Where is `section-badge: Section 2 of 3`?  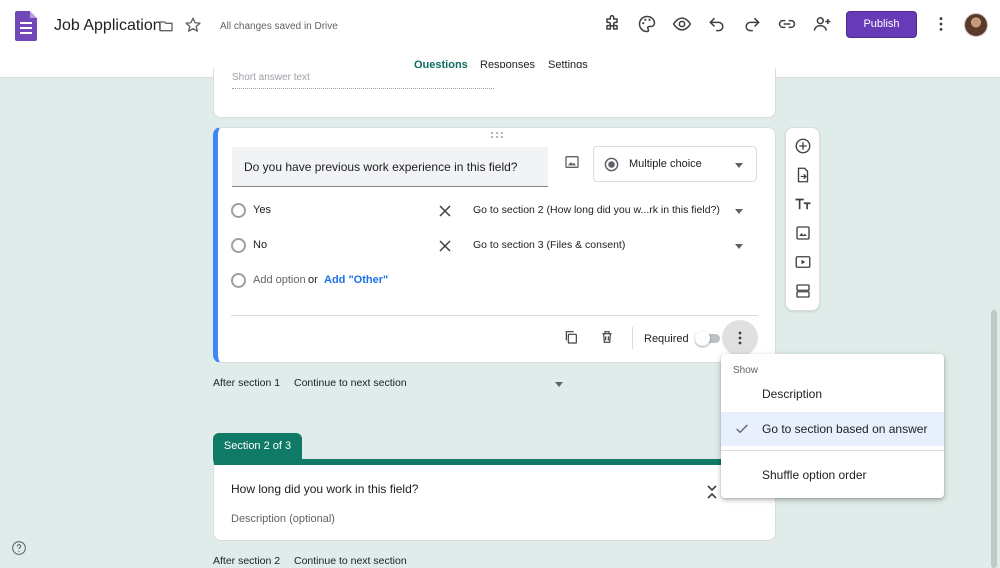 section-badge: Section 2 of 3 is located at coordinates (257, 446).